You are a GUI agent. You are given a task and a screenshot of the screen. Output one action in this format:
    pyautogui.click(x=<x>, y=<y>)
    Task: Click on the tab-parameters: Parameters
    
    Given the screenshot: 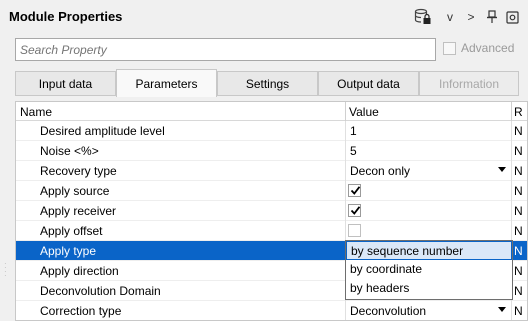 What is the action you would take?
    pyautogui.click(x=166, y=83)
    